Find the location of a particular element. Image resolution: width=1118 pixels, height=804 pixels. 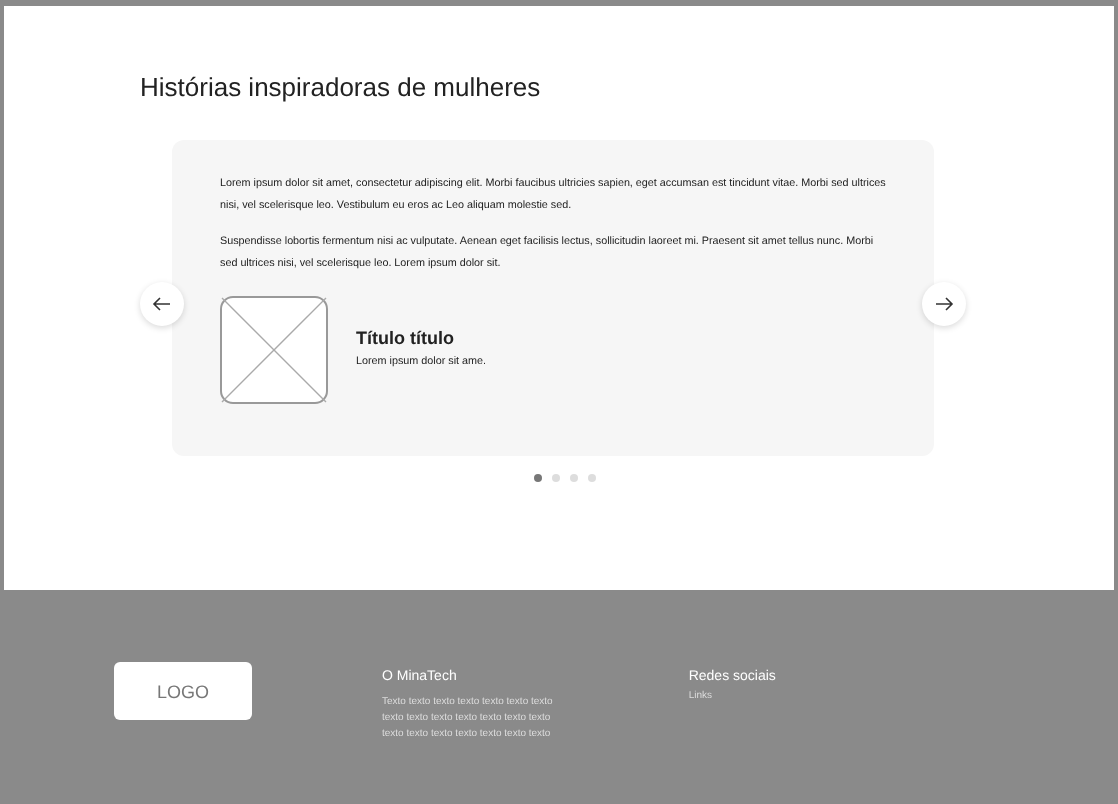

previous-button is located at coordinates (162, 304).